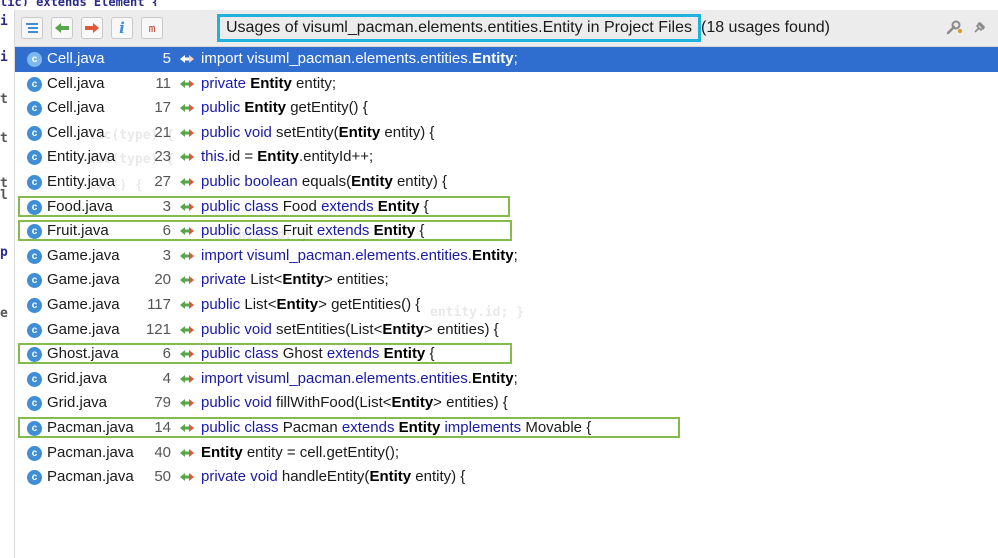  I want to click on code-fragment: private void, so click(241, 477).